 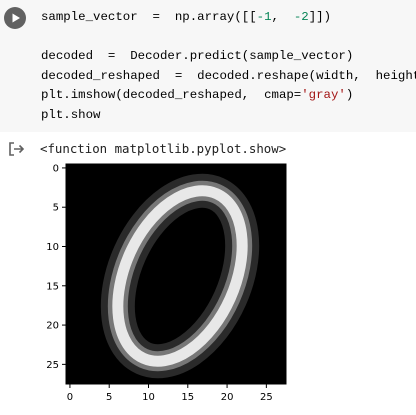 What do you see at coordinates (71, 114) in the screenshot?
I see `code-token: plt.show` at bounding box center [71, 114].